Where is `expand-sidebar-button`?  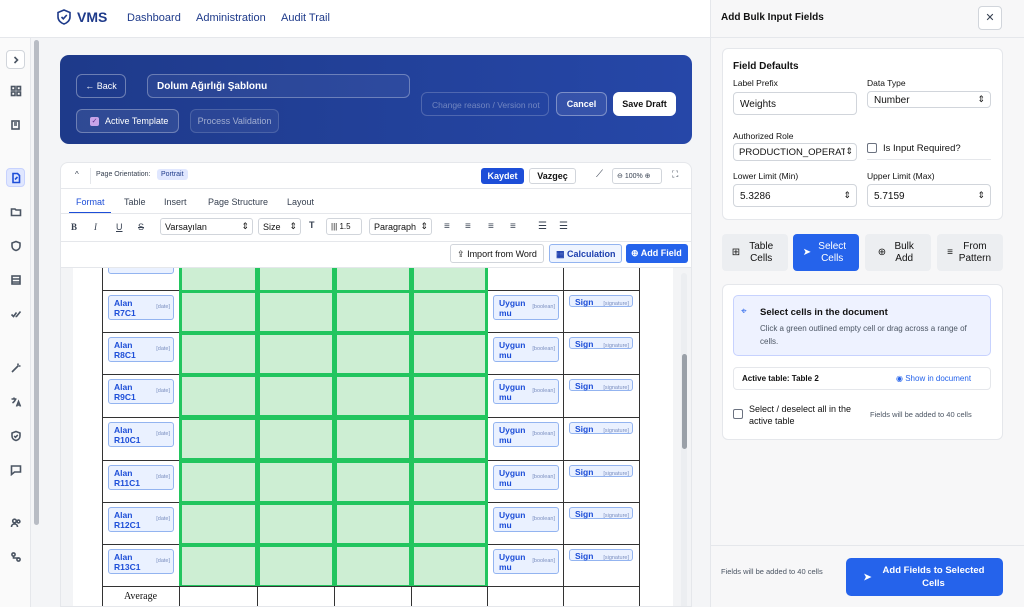 expand-sidebar-button is located at coordinates (15, 59).